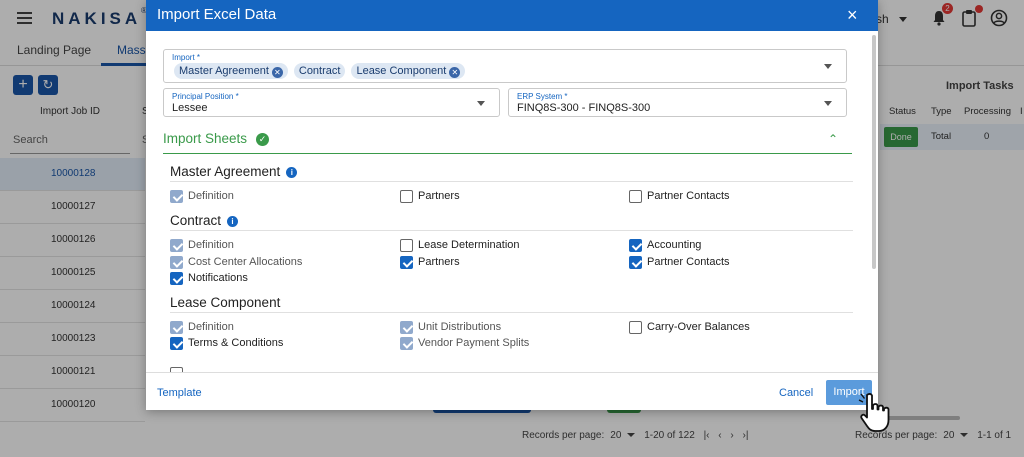 The height and width of the screenshot is (457, 1024). I want to click on chip-lease-component: Lease Component ✕, so click(408, 71).